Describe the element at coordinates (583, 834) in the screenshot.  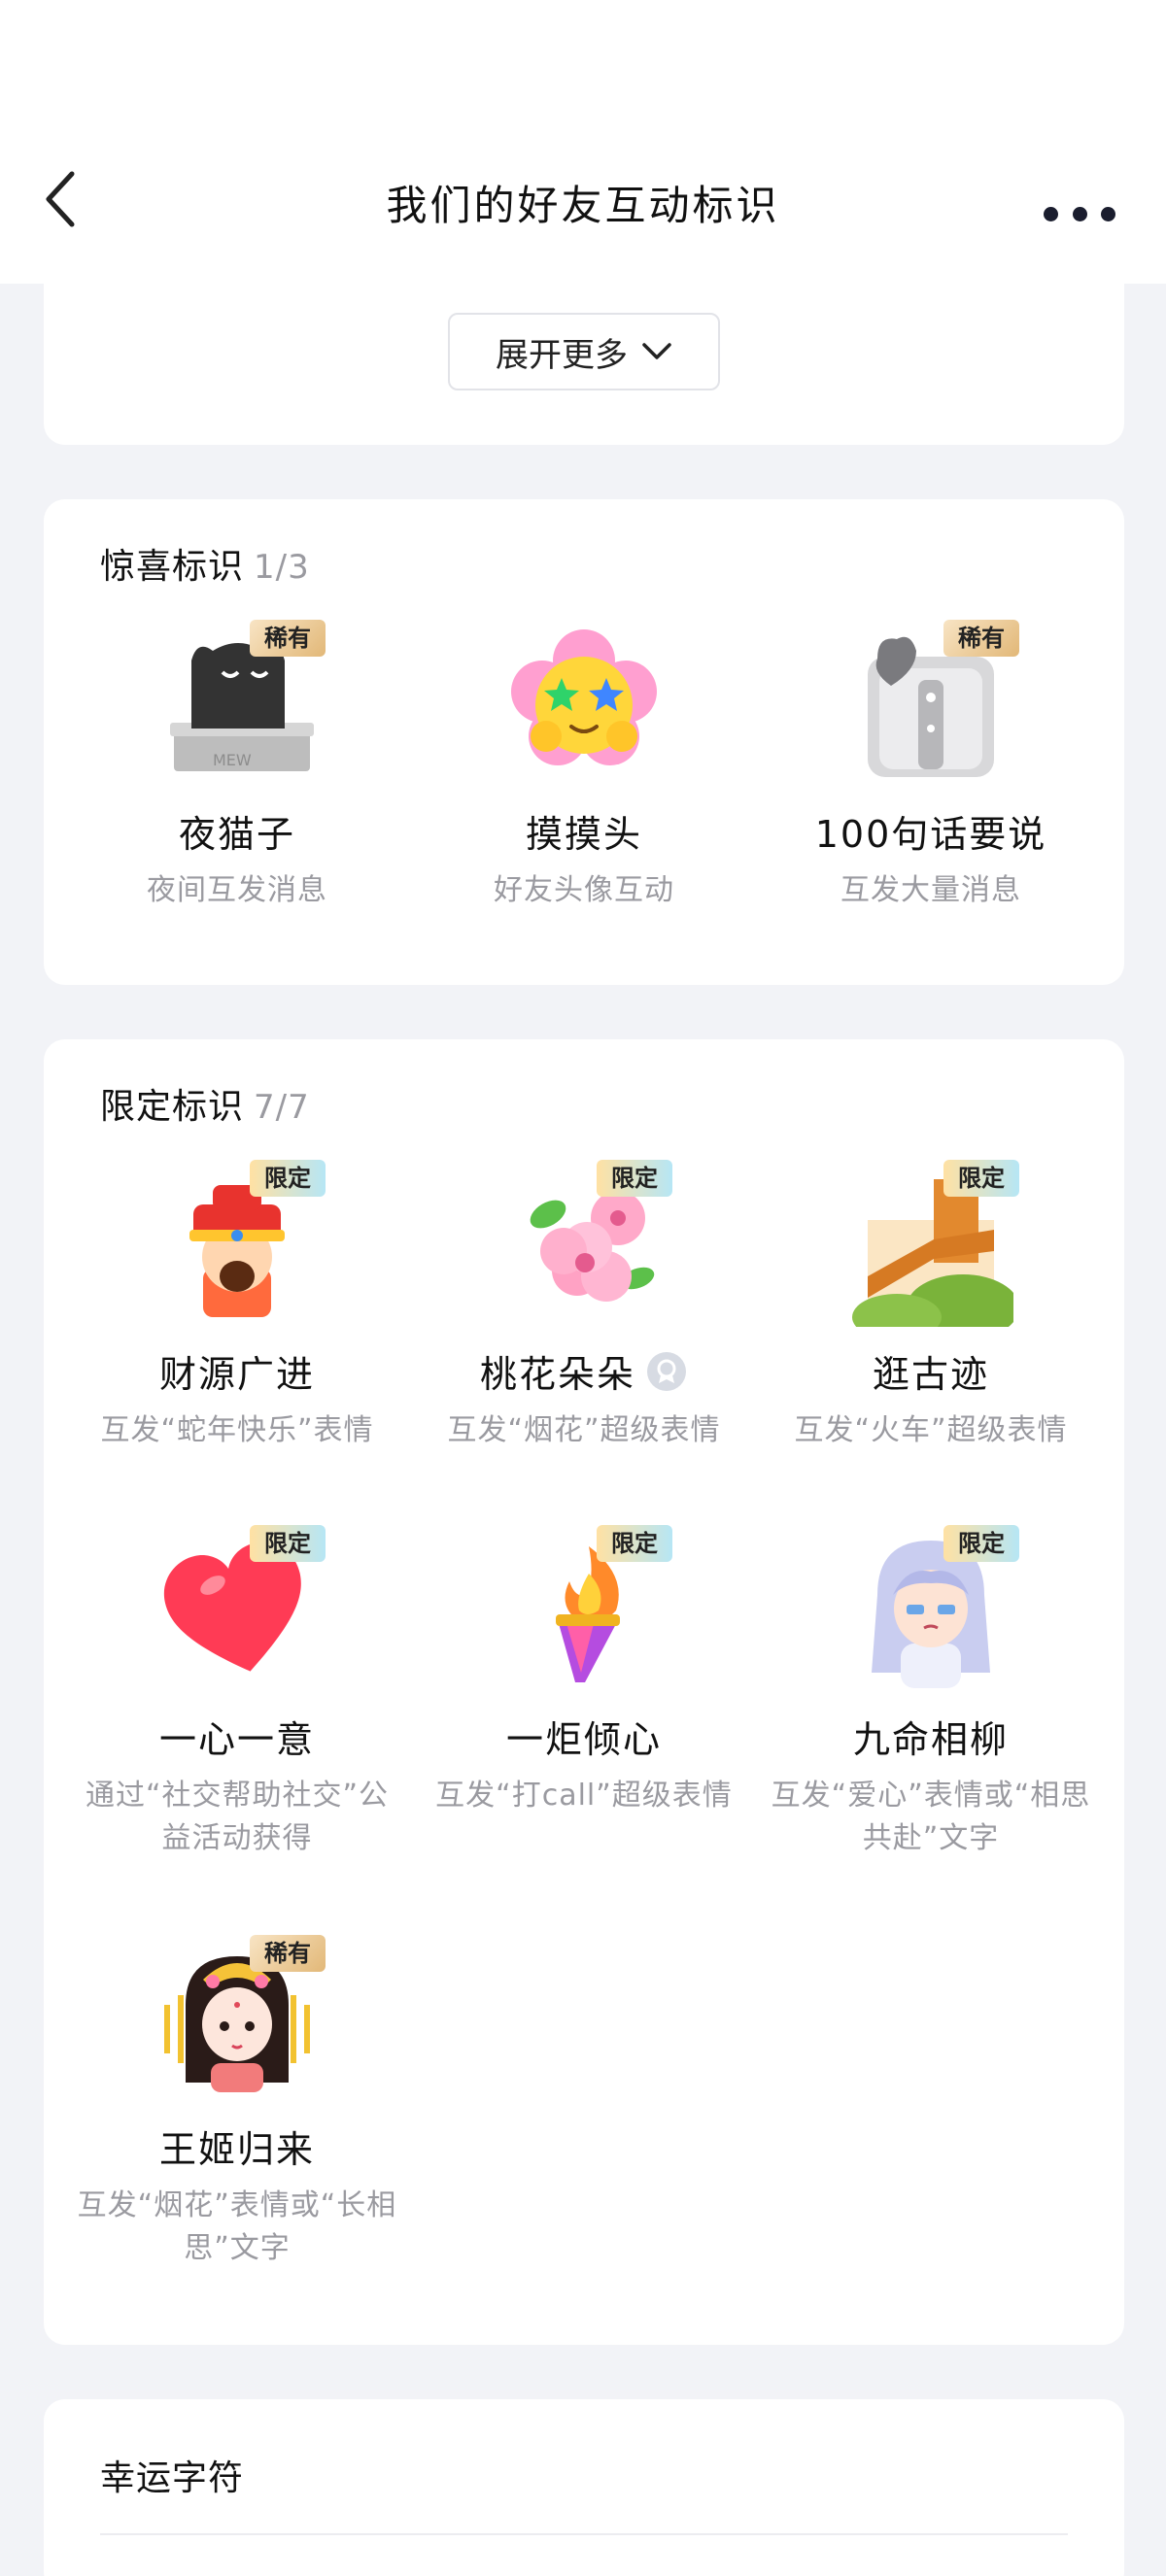
I see `badge-name: 摸摸头` at that location.